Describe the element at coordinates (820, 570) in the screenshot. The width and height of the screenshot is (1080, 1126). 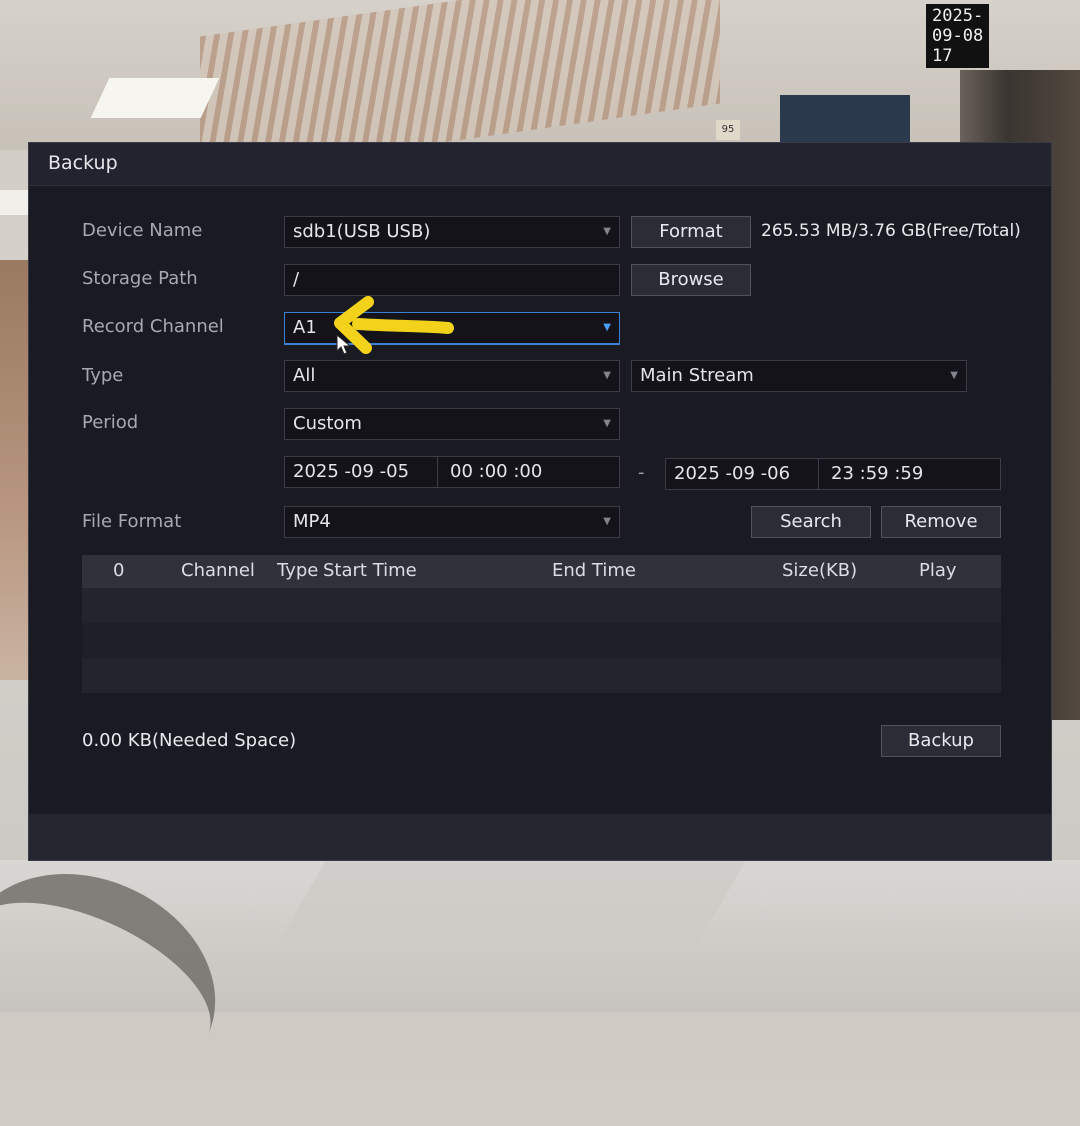
I see `column-size: Size(KB)` at that location.